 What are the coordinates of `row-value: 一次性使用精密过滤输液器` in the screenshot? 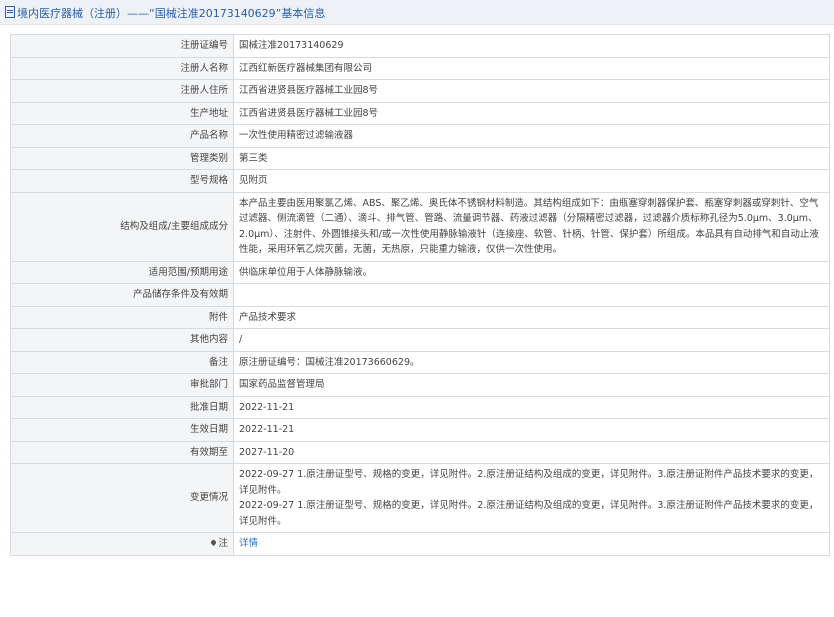 It's located at (531, 136).